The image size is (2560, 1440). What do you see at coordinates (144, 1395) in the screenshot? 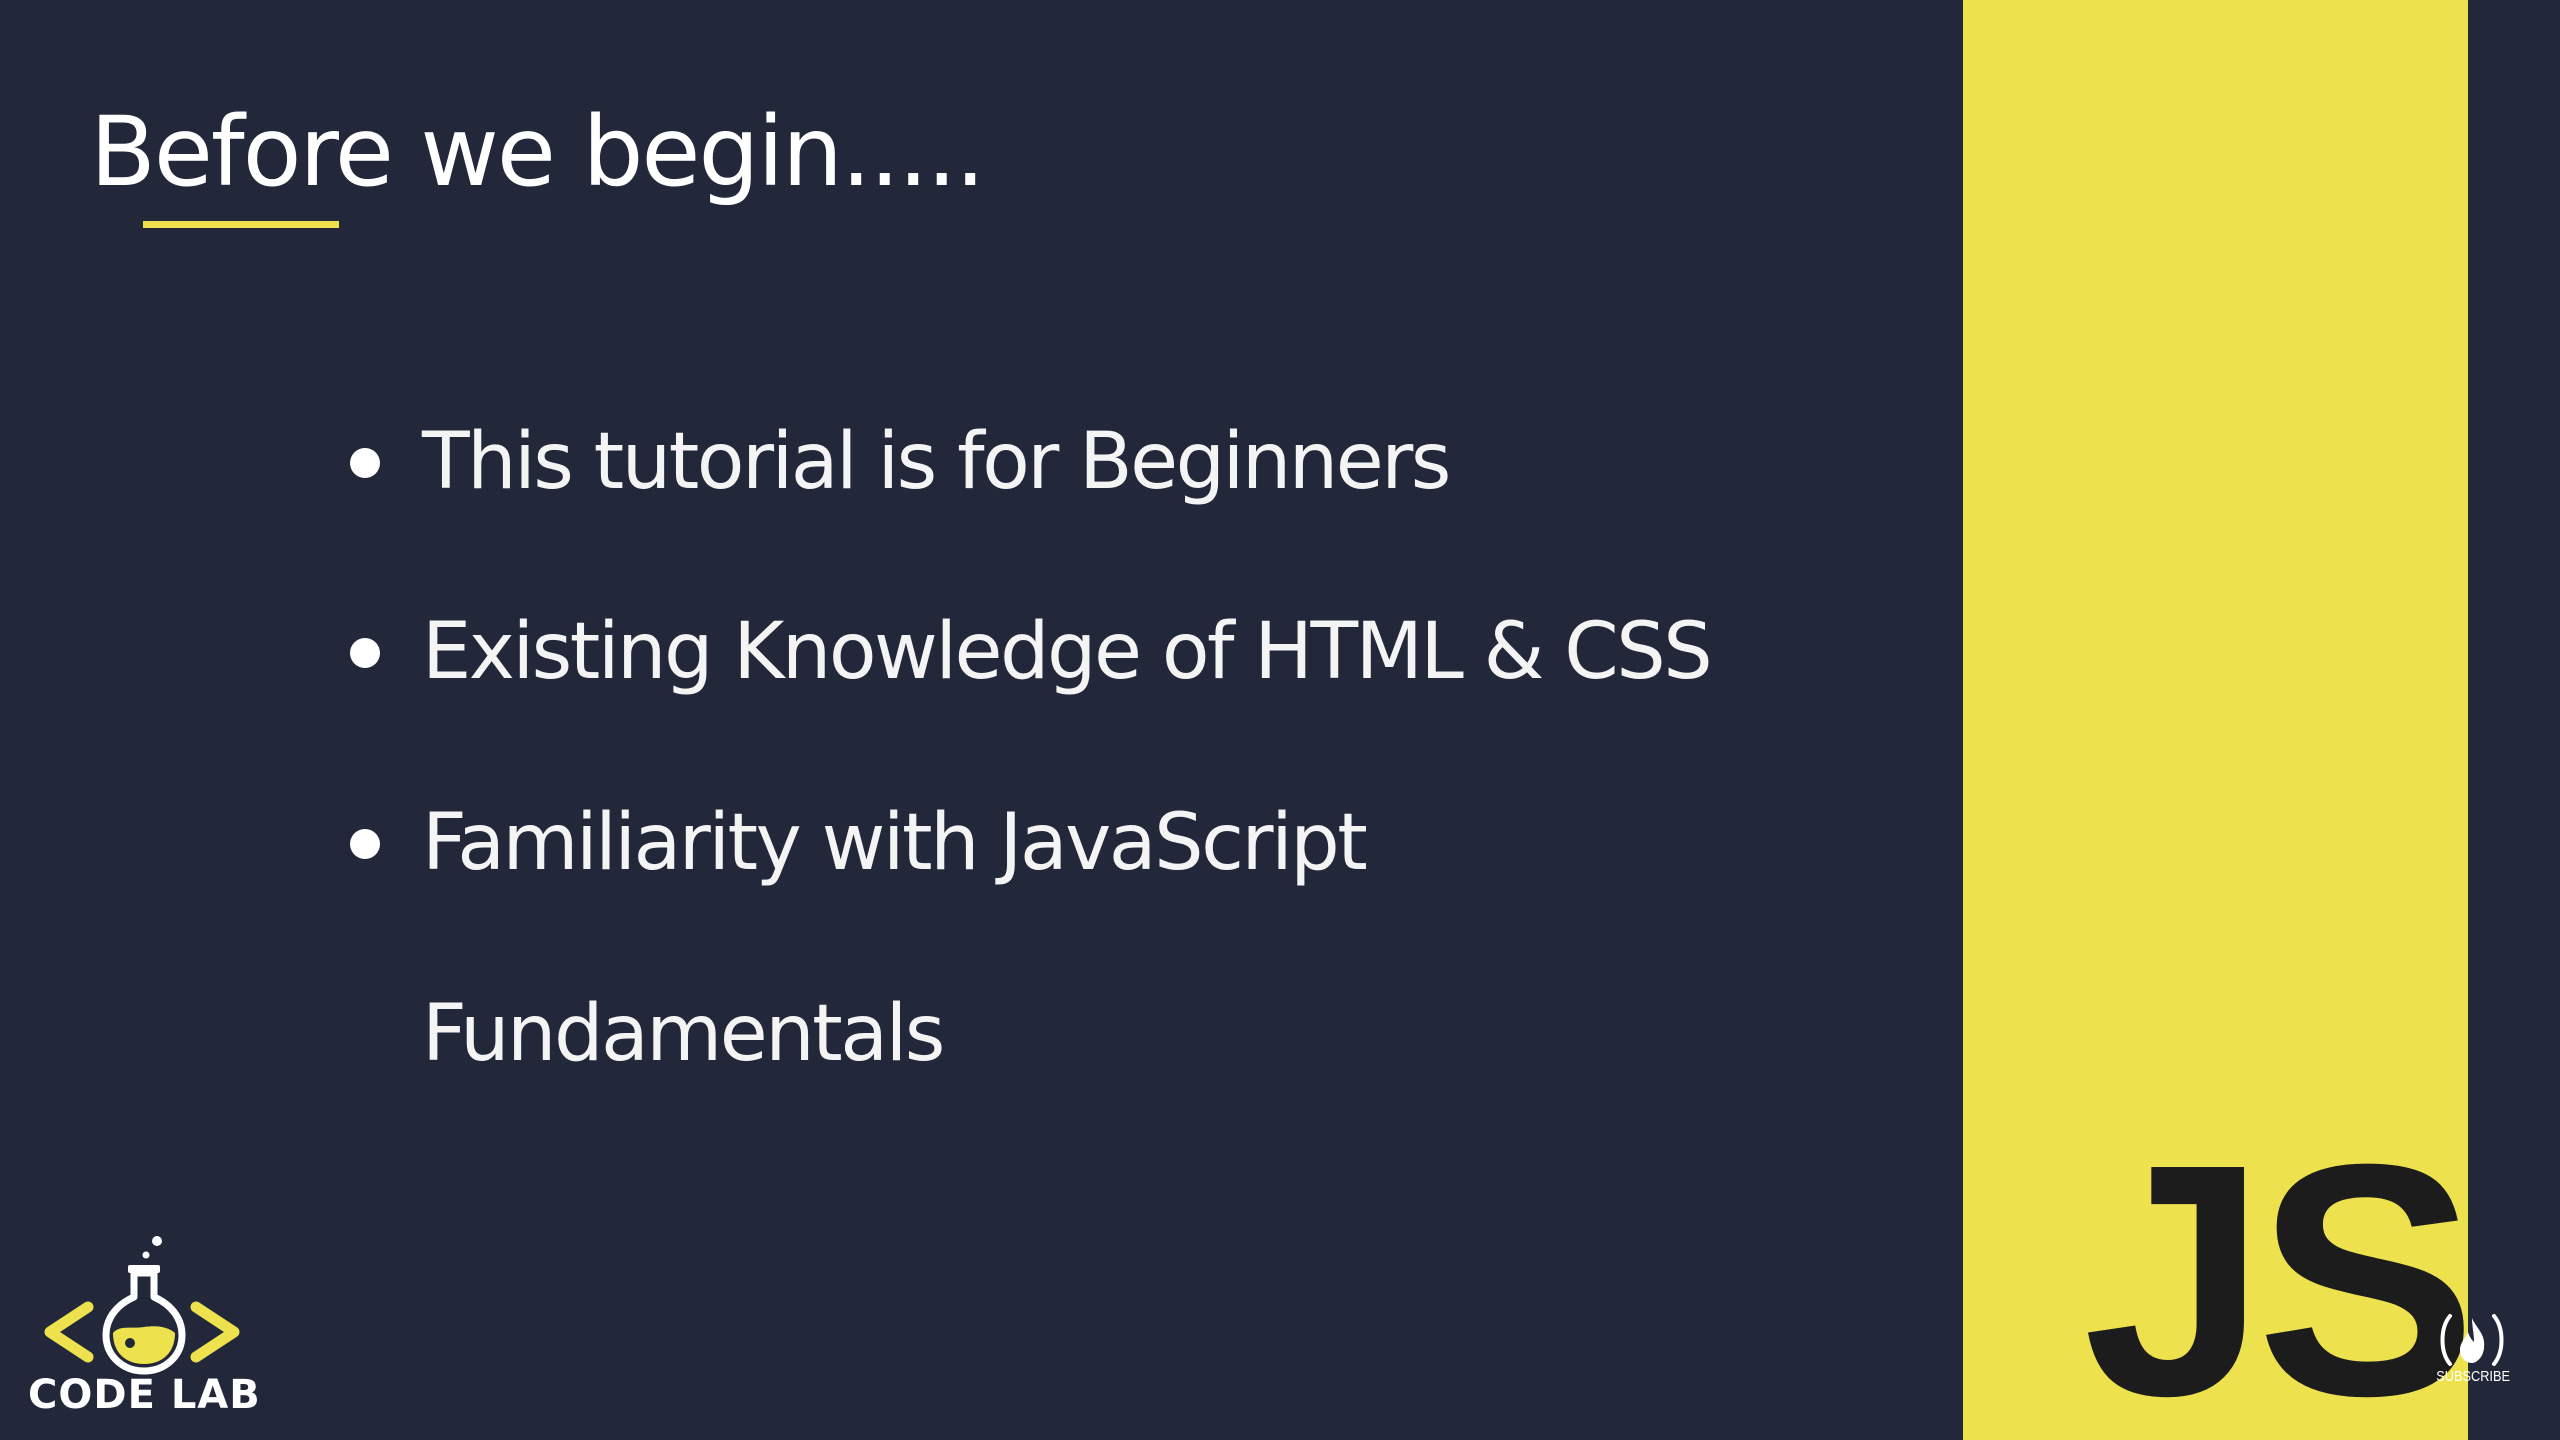
I see `logo-text: CODE LAB` at bounding box center [144, 1395].